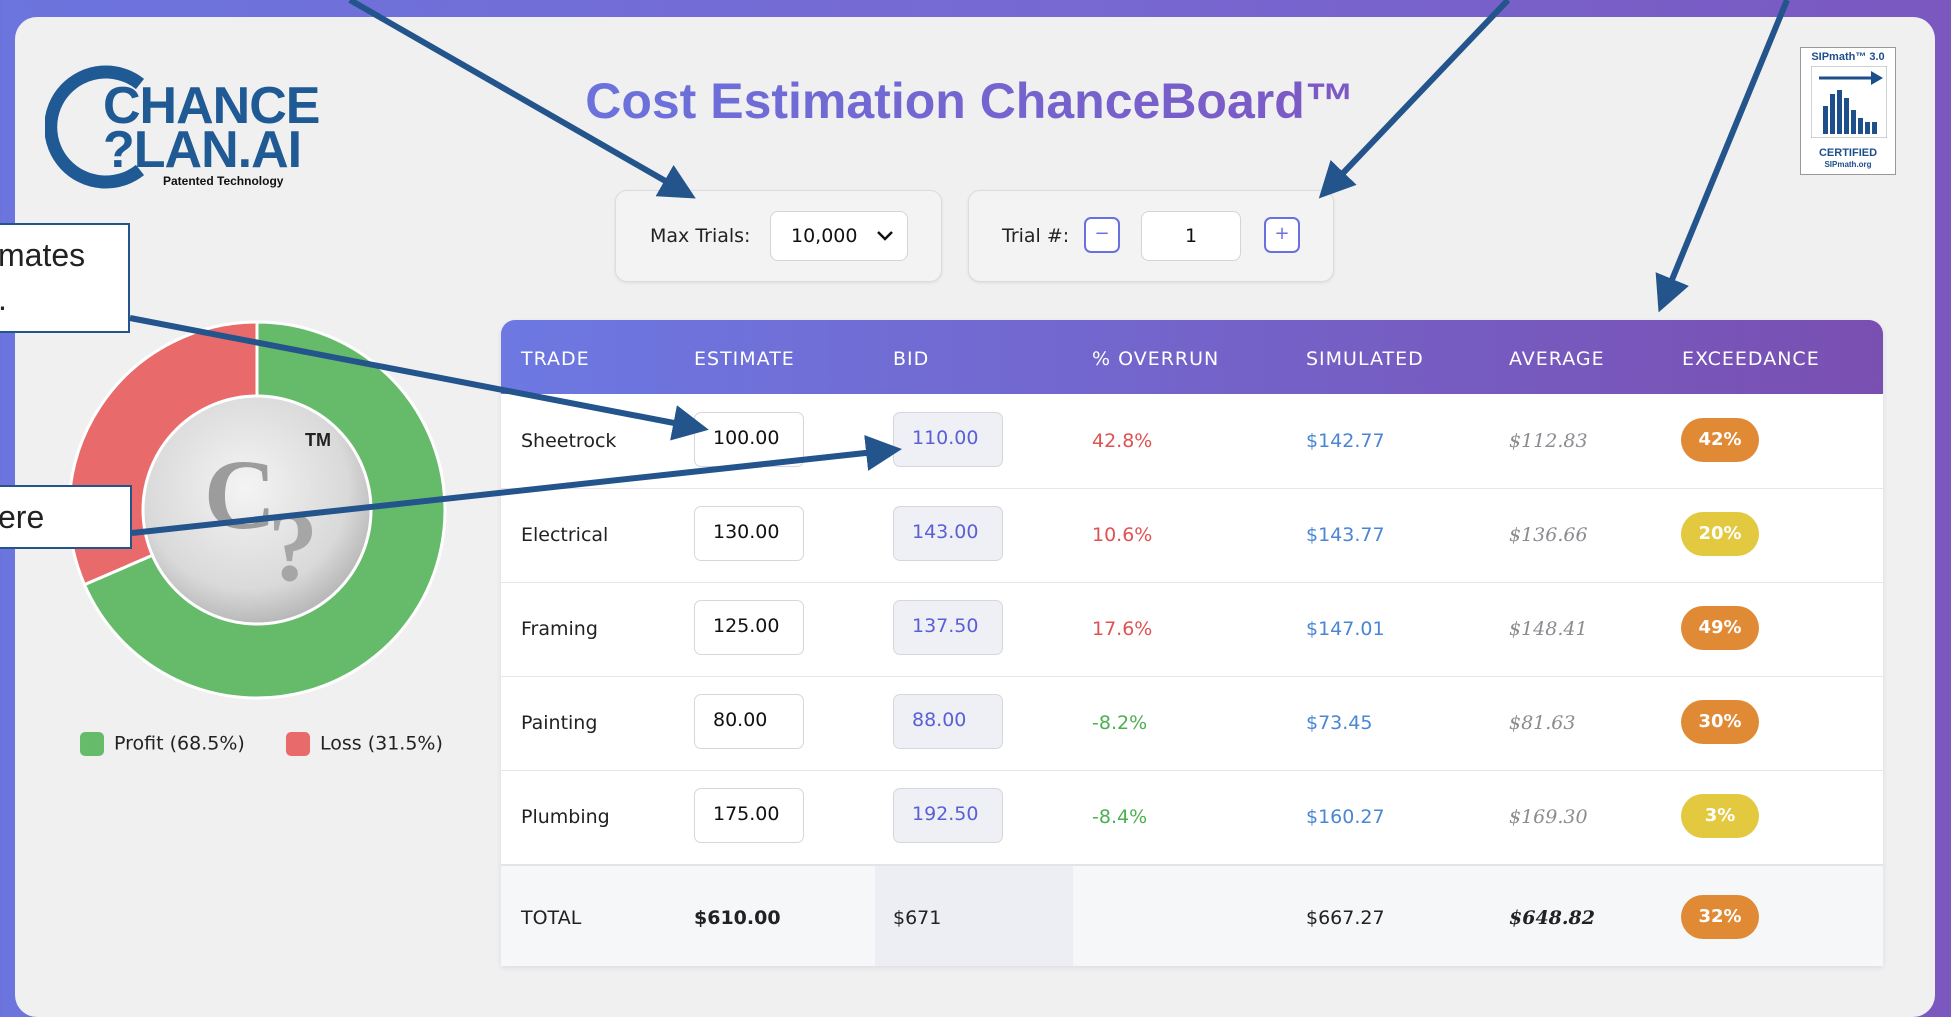  What do you see at coordinates (419, 378) in the screenshot?
I see `arrow-to-estimate` at bounding box center [419, 378].